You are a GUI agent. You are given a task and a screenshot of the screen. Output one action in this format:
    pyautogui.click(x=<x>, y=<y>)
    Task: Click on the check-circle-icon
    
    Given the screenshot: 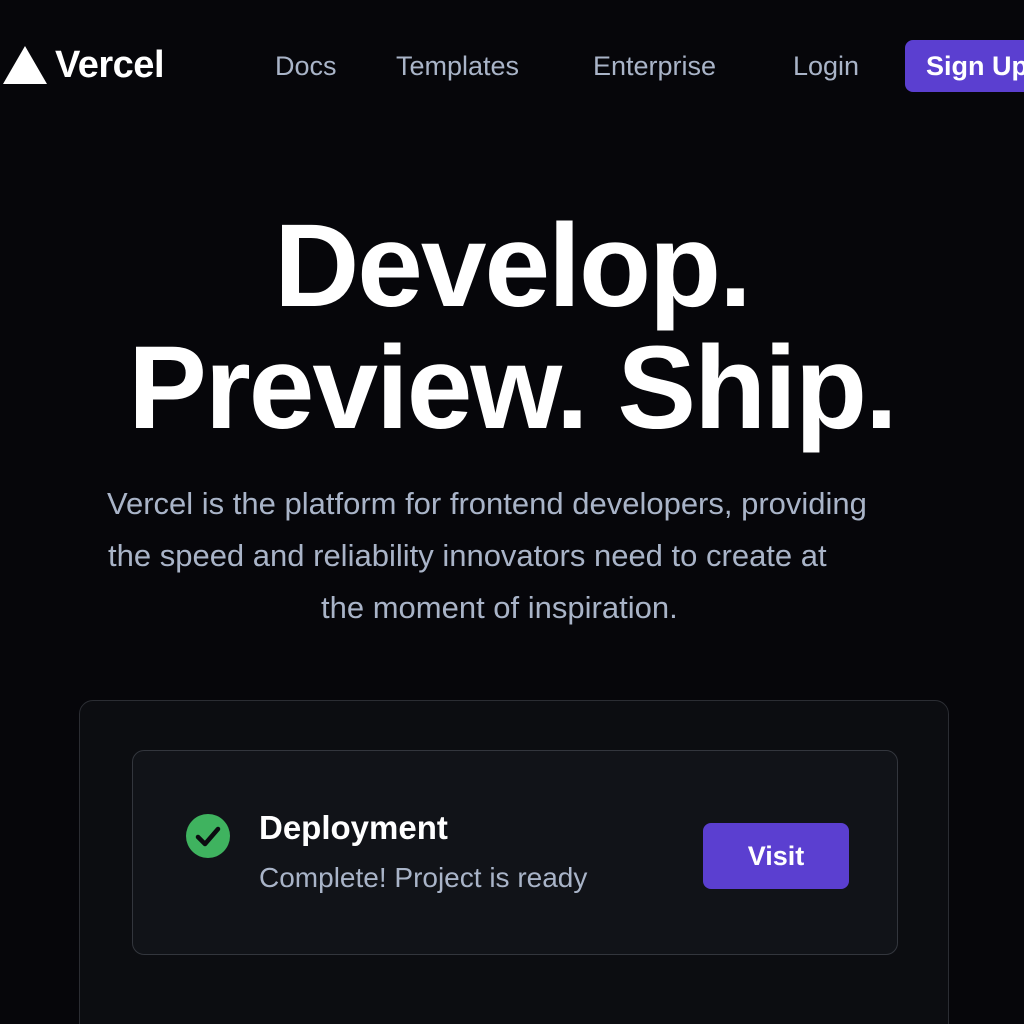 What is the action you would take?
    pyautogui.click(x=208, y=836)
    